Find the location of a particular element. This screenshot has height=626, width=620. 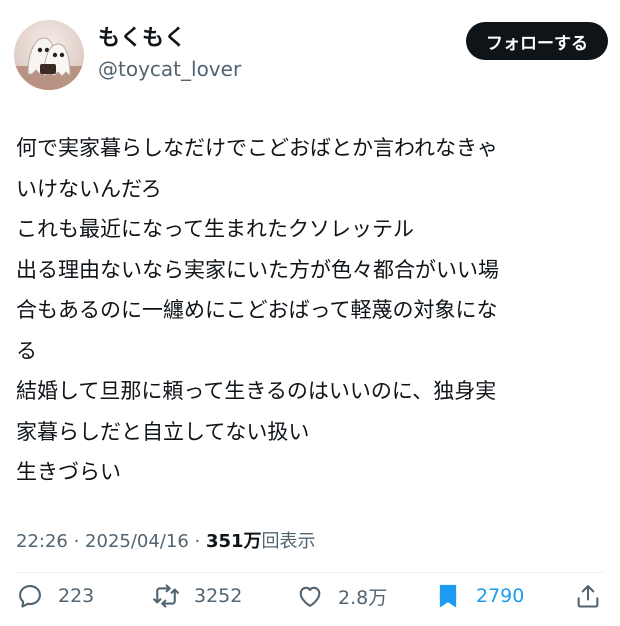

tweet-line: 結婚して旦那に頼って生きるのはいいのに、独身実 is located at coordinates (256, 391).